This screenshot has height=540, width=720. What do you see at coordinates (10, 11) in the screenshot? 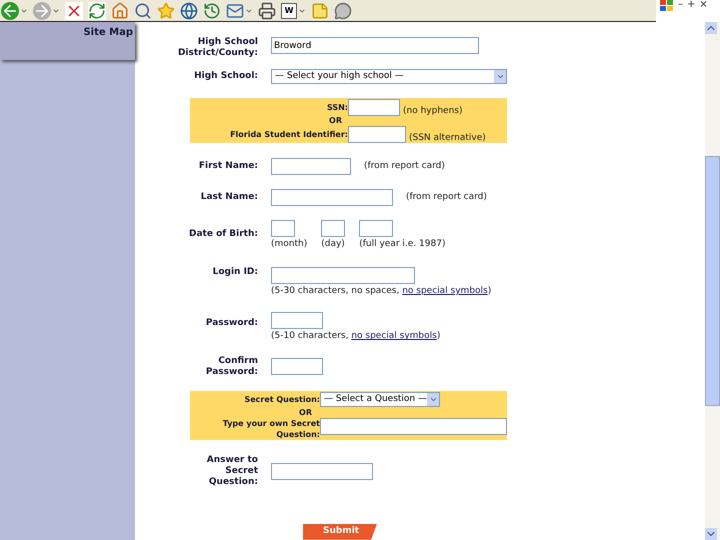
I see `back-icon` at bounding box center [10, 11].